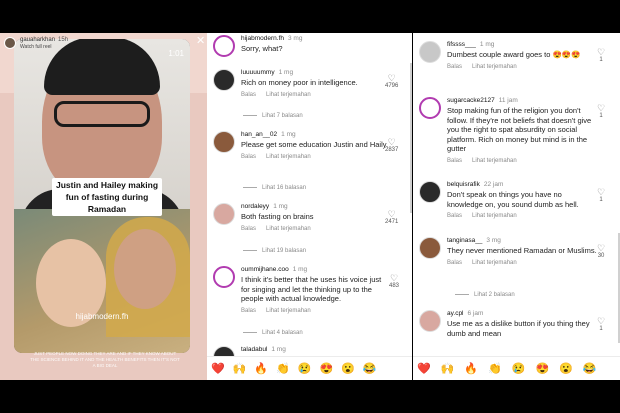 This screenshot has height=413, width=620. Describe the element at coordinates (485, 295) in the screenshot. I see `view-replies-link: Lihat 2 balasan` at that location.